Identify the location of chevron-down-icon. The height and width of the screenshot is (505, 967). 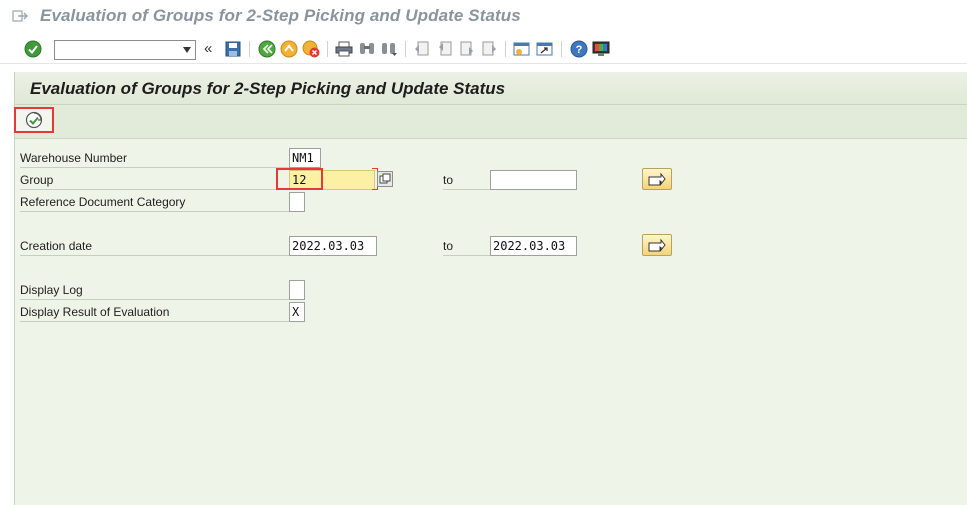
(187, 50).